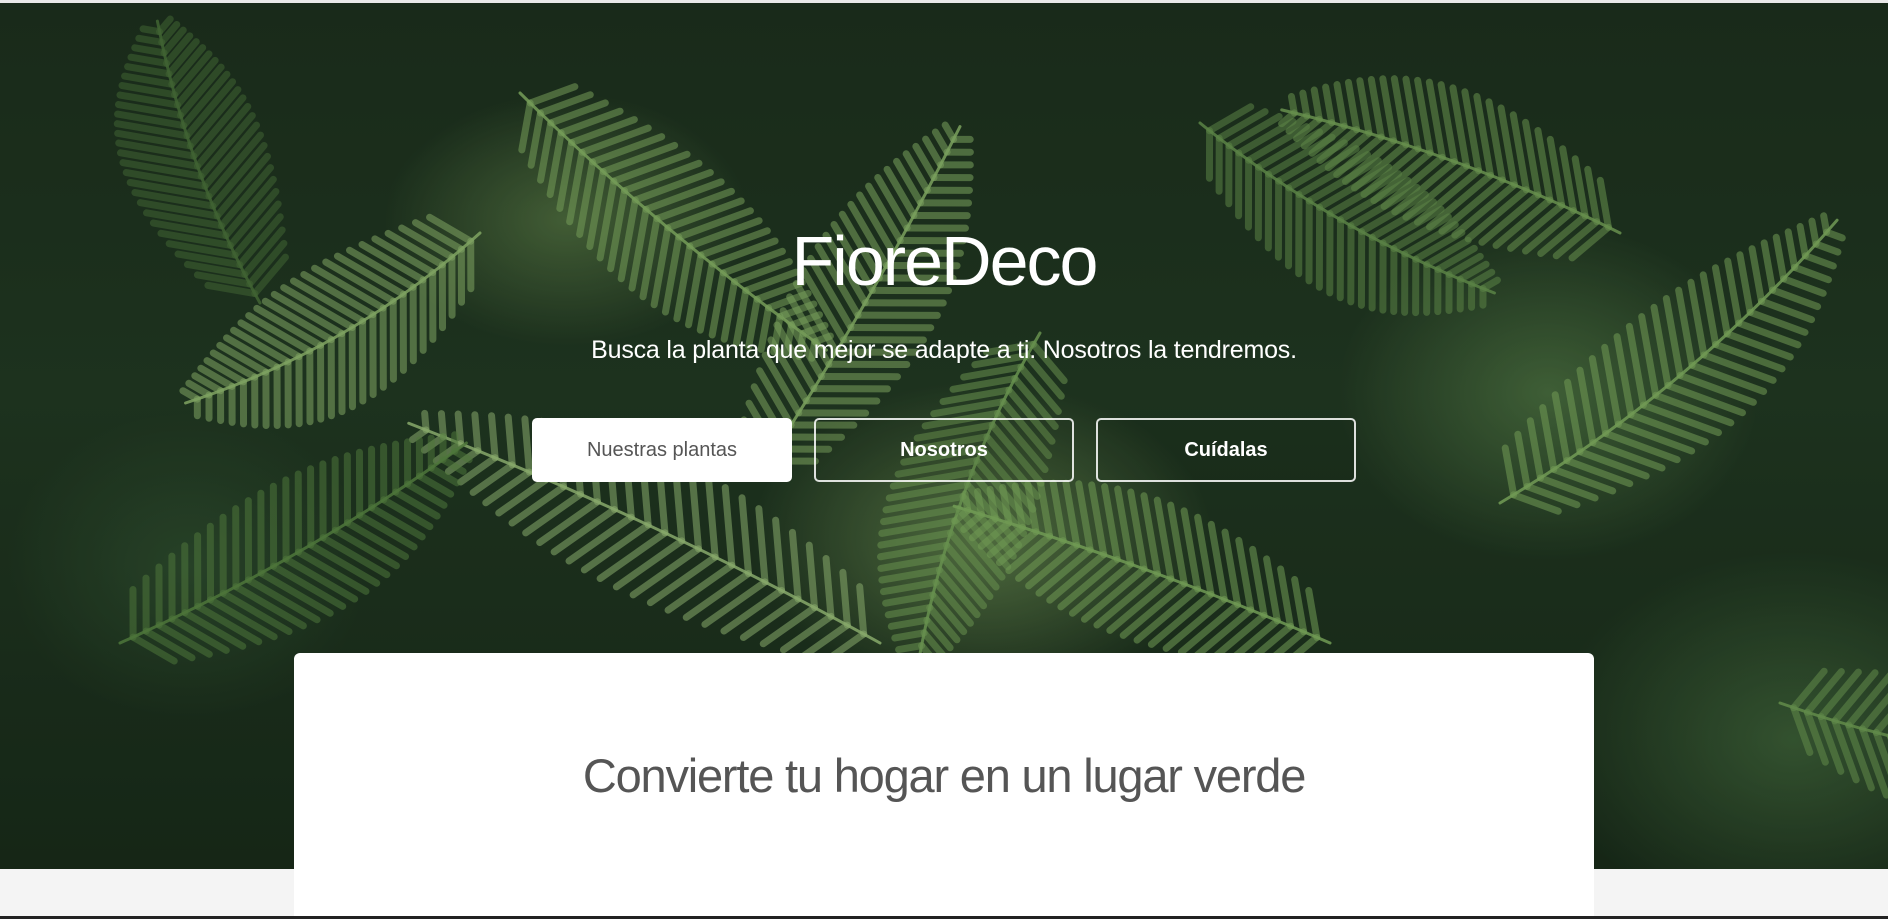  I want to click on about-us-button: Nosotros, so click(944, 450).